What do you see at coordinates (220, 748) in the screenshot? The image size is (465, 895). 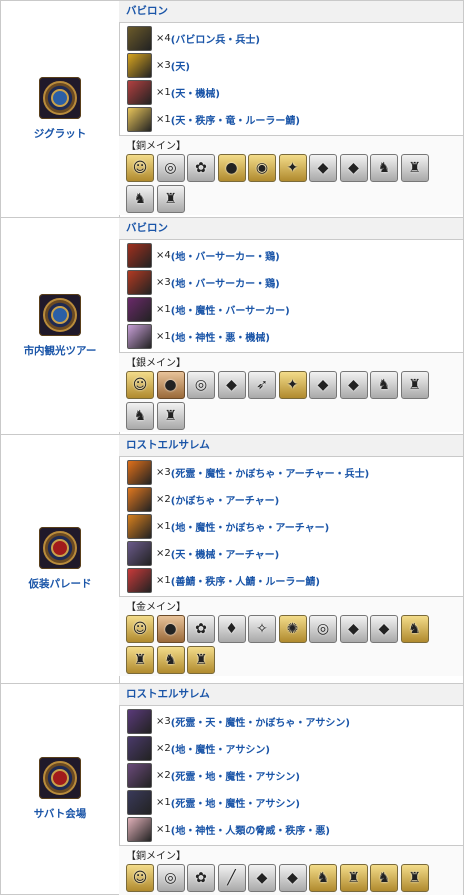 I see `enemy-traits-link: (地・魔性・アサシン)` at bounding box center [220, 748].